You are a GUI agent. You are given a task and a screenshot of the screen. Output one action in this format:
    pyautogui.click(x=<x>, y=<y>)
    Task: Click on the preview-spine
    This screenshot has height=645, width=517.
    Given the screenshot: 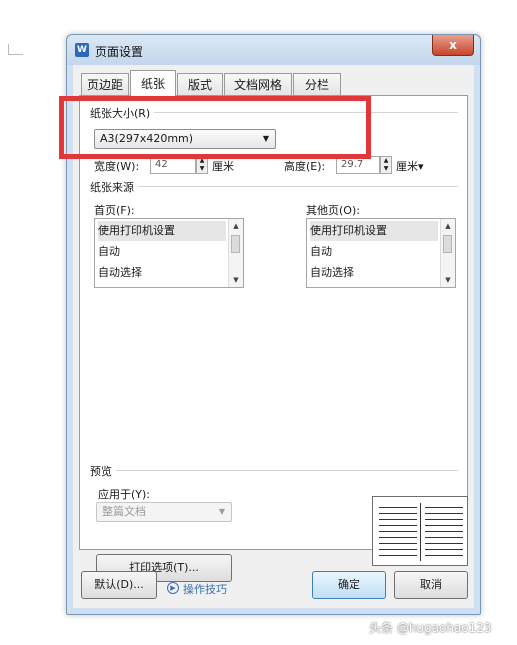 What is the action you would take?
    pyautogui.click(x=420, y=532)
    